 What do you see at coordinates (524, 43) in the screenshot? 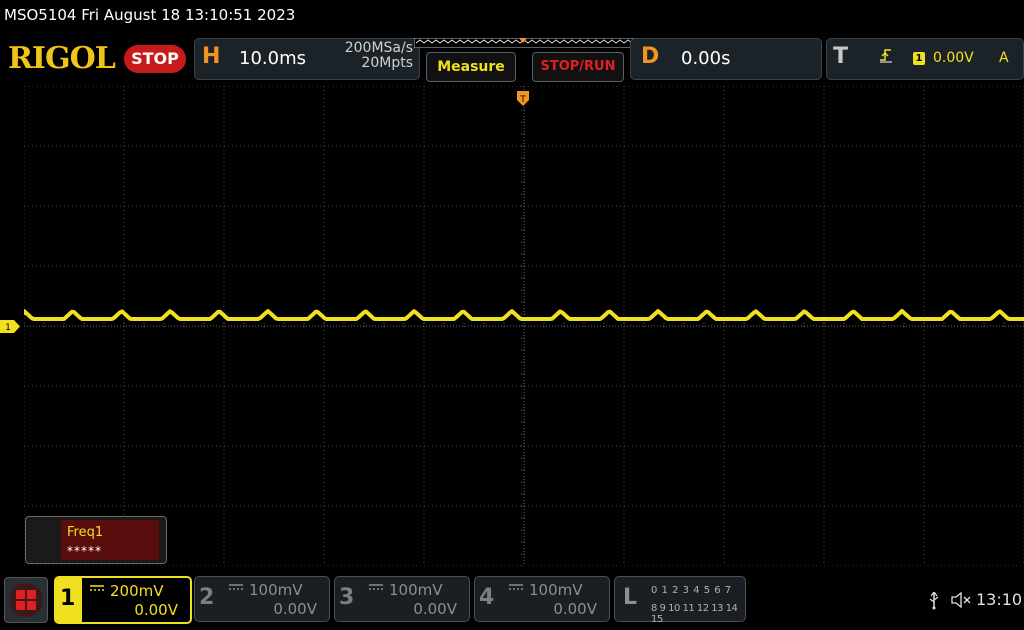
I see `memory-position-bar` at bounding box center [524, 43].